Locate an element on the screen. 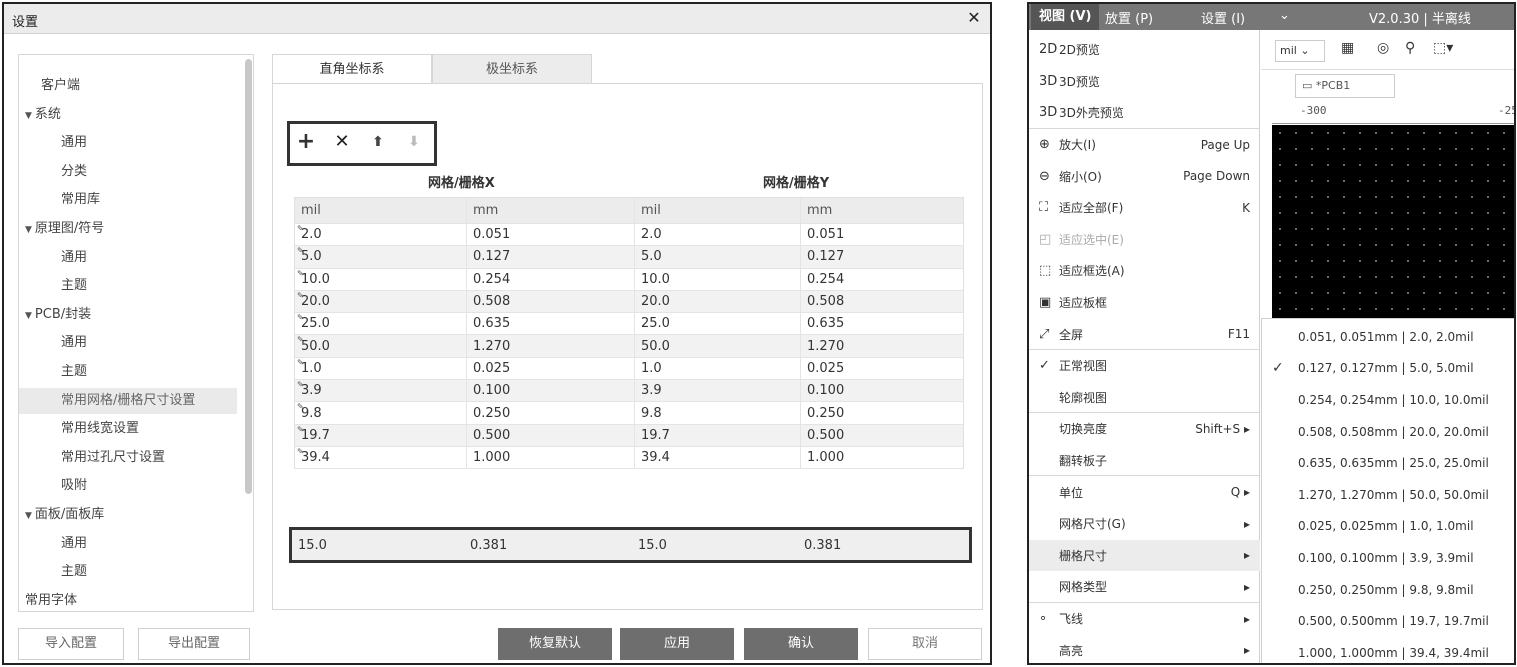 The width and height of the screenshot is (1517, 667). tree-item: 常用过孔尺寸设置 is located at coordinates (128, 458).